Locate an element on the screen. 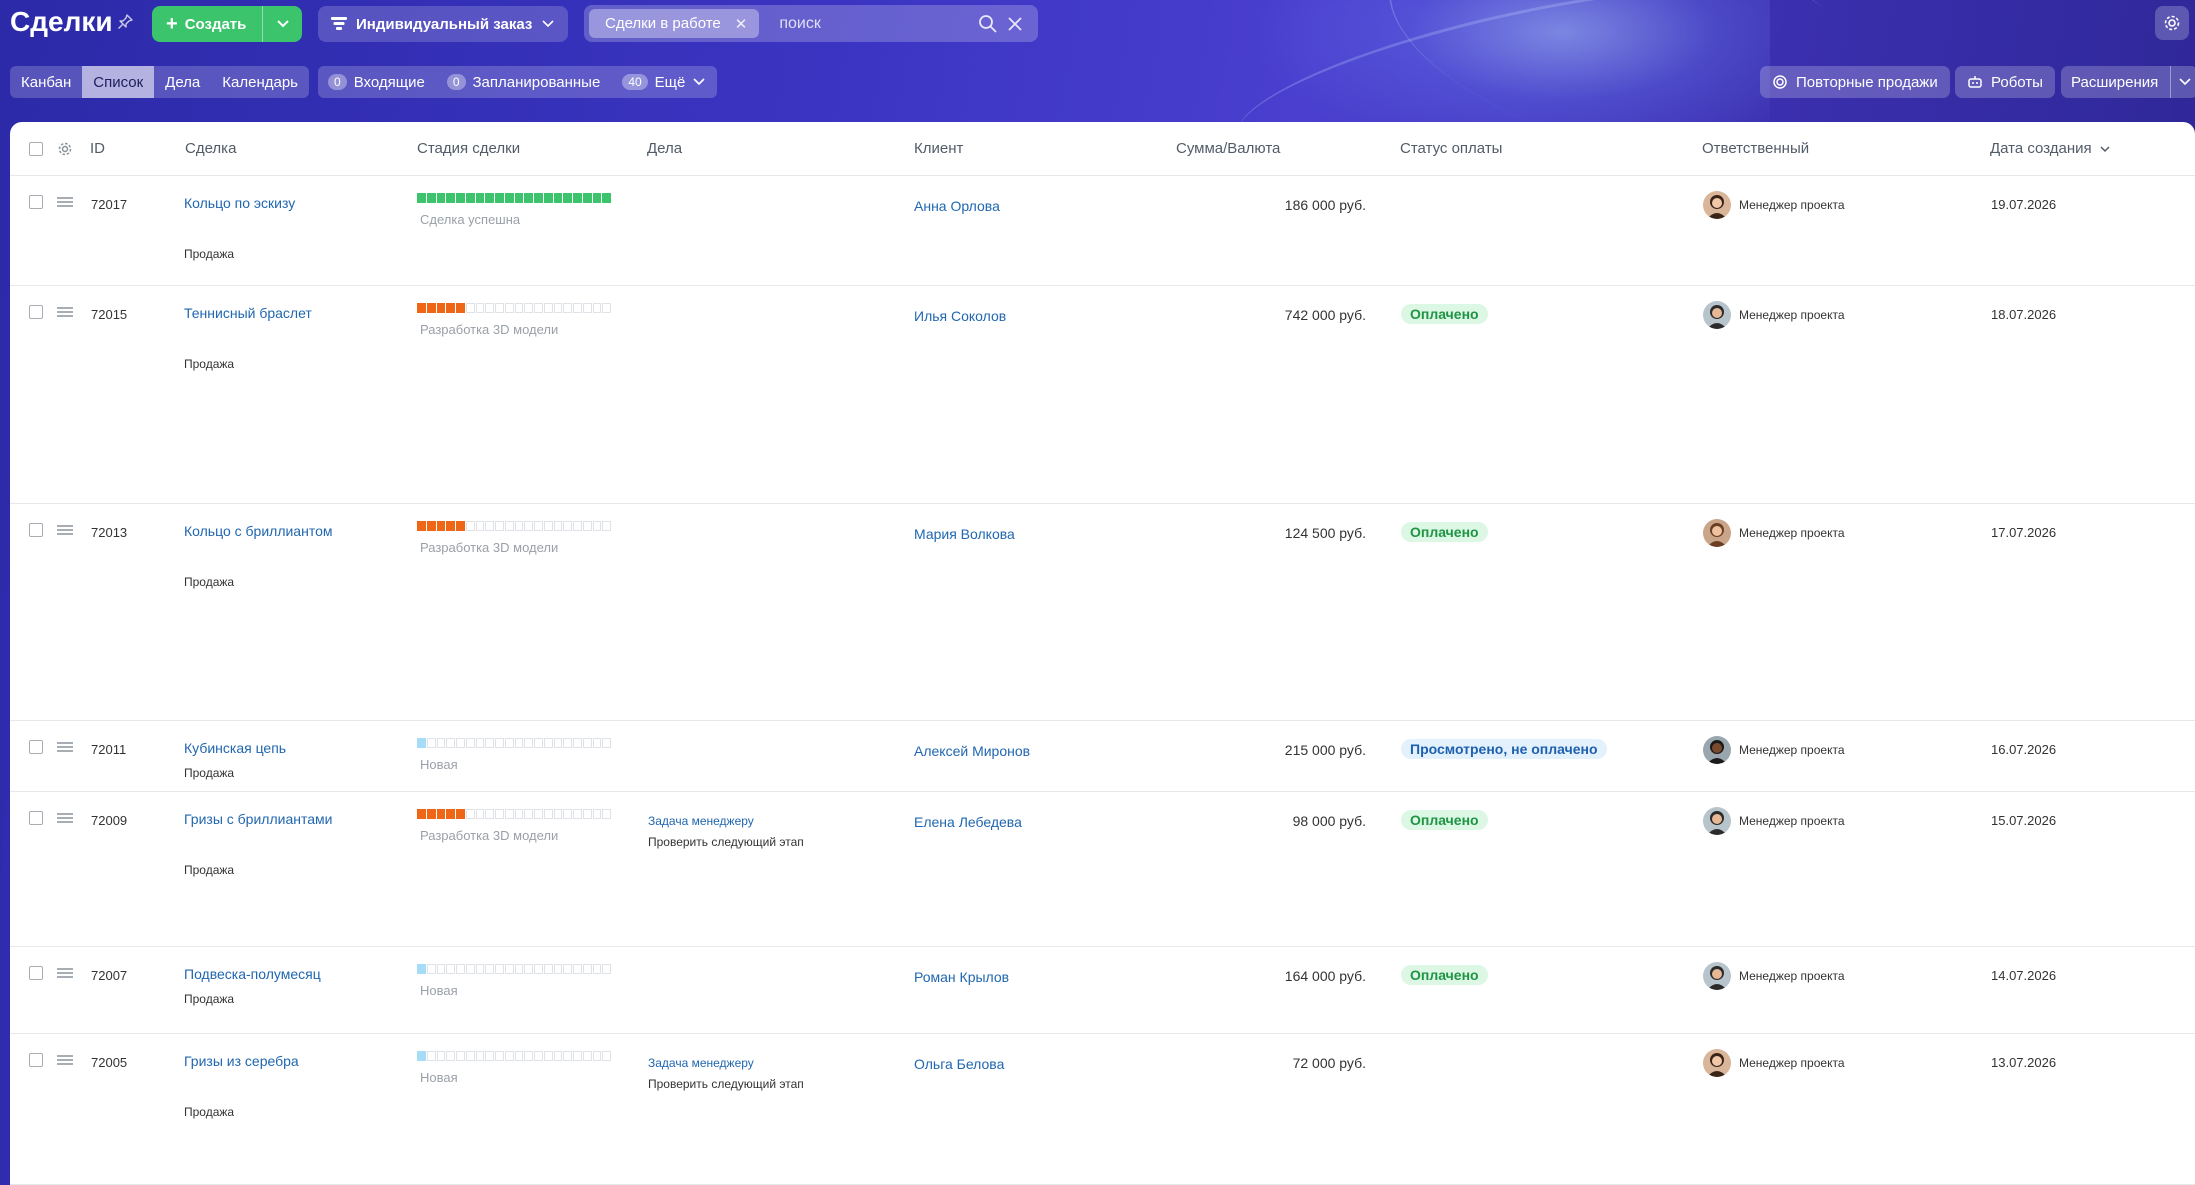 This screenshot has width=2195, height=1185. deal-title-link: Кольцо с бриллиантом is located at coordinates (258, 531).